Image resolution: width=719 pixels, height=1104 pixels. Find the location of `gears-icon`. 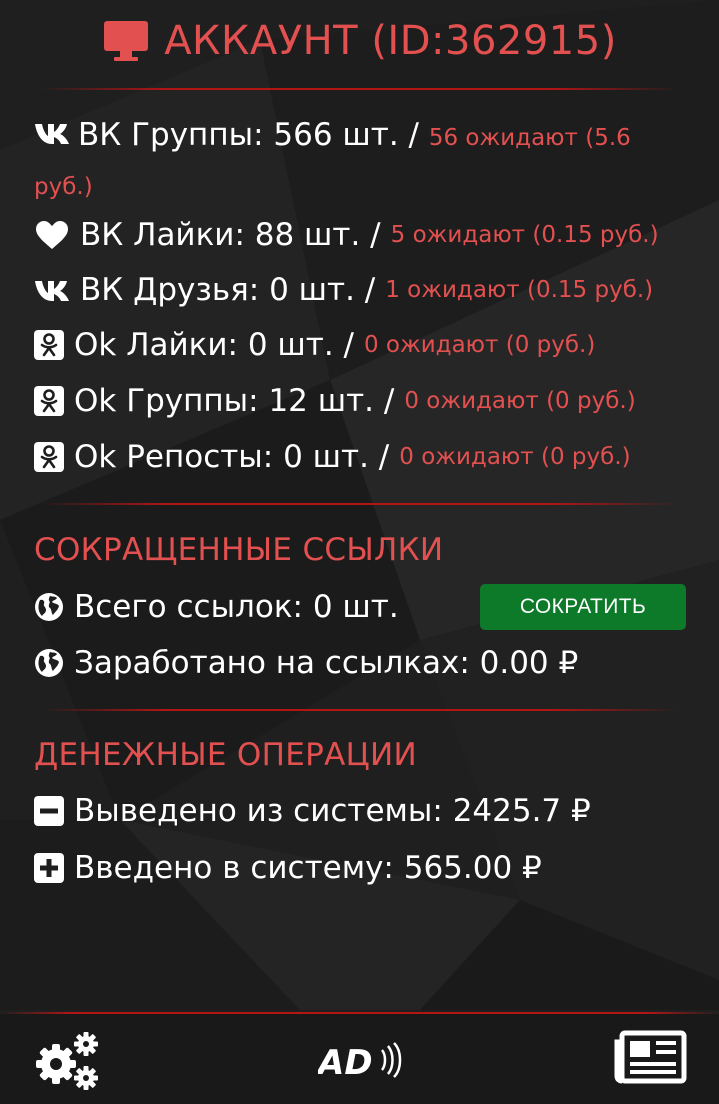

gears-icon is located at coordinates (67, 1060).